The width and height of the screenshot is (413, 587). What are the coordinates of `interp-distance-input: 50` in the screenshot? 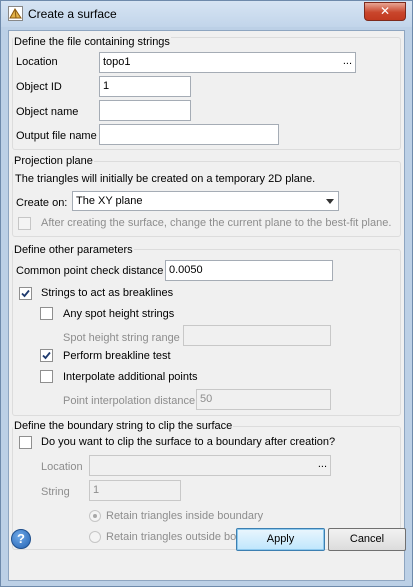 It's located at (263, 399).